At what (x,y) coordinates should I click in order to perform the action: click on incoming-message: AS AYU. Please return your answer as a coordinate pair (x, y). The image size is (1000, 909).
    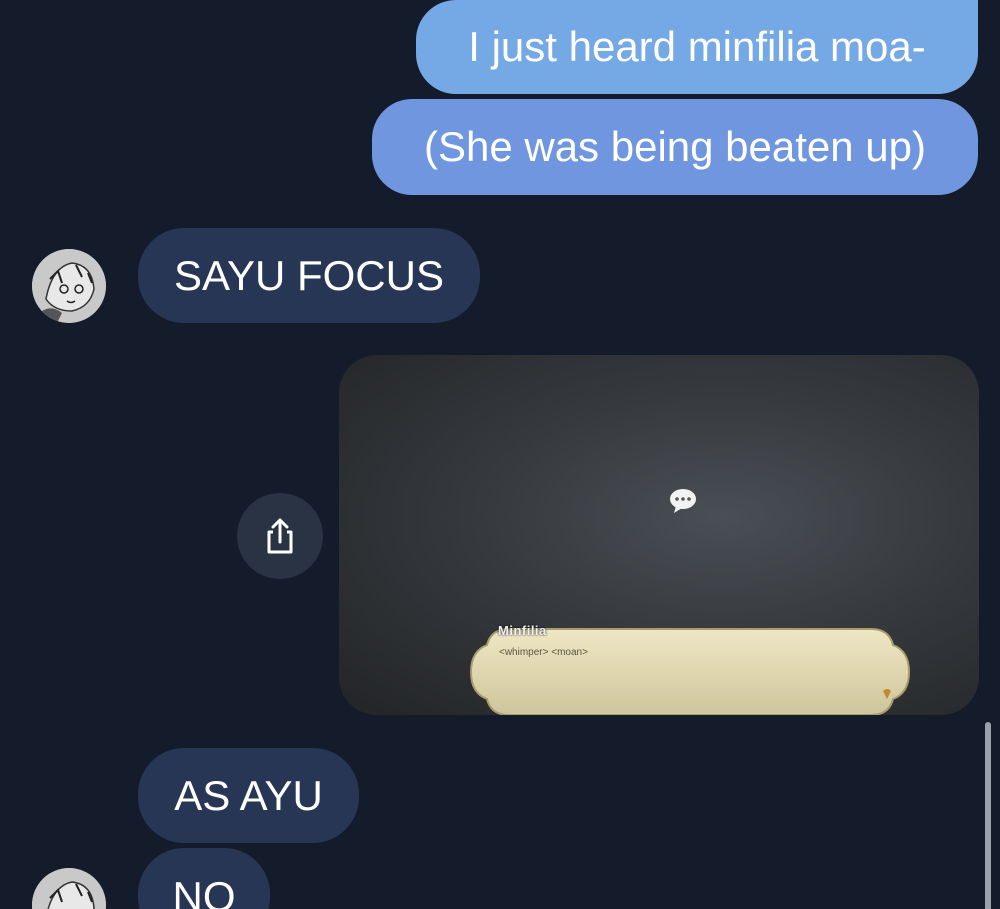
    Looking at the image, I should click on (248, 795).